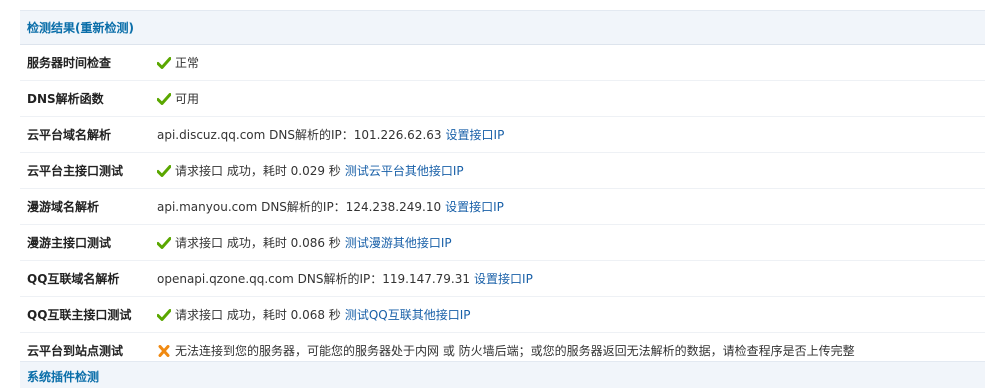  Describe the element at coordinates (69, 243) in the screenshot. I see `result-label: 漫游主接口测试` at that location.